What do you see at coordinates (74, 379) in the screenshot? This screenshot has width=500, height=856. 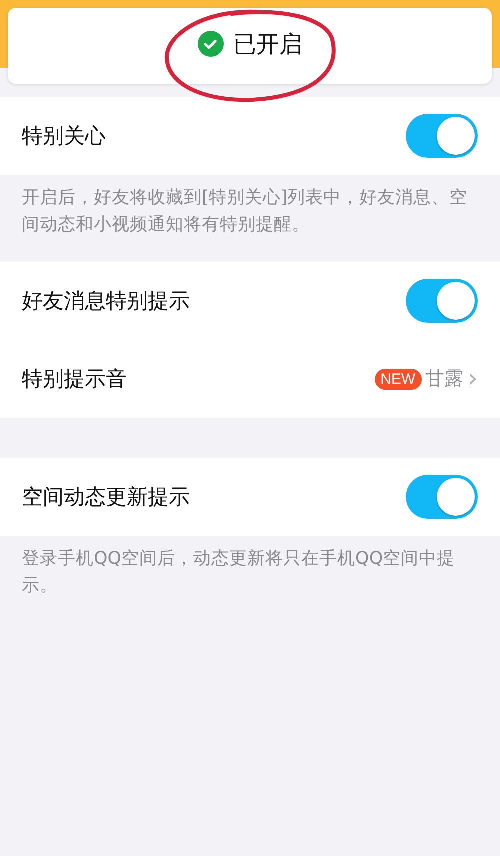 I see `row-label: 特别提示音` at bounding box center [74, 379].